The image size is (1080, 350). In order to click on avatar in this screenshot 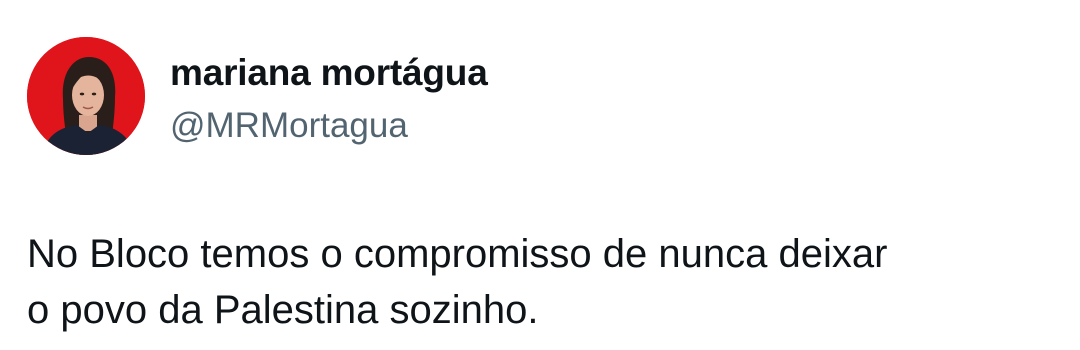, I will do `click(86, 96)`.